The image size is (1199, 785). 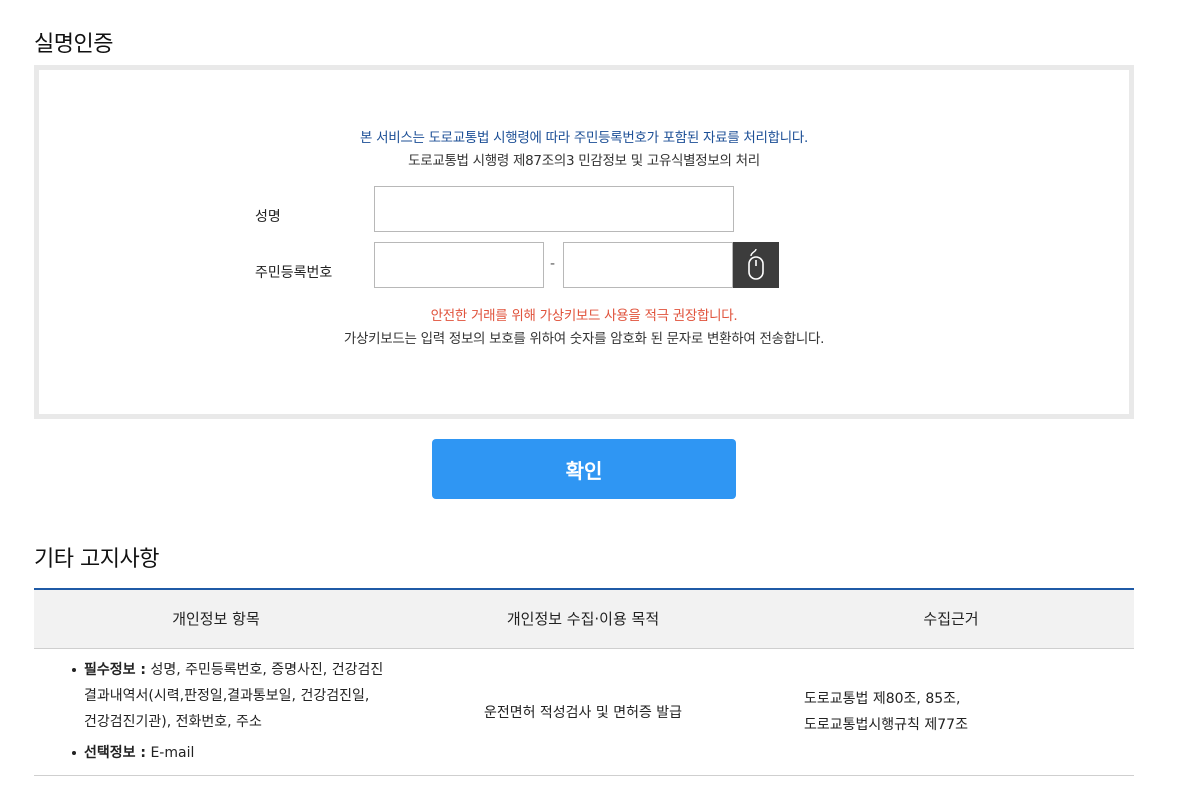 I want to click on basis-cell: 도로교통법 제80조, 85조, 도로교통법시행규칙 제77조, so click(x=951, y=712).